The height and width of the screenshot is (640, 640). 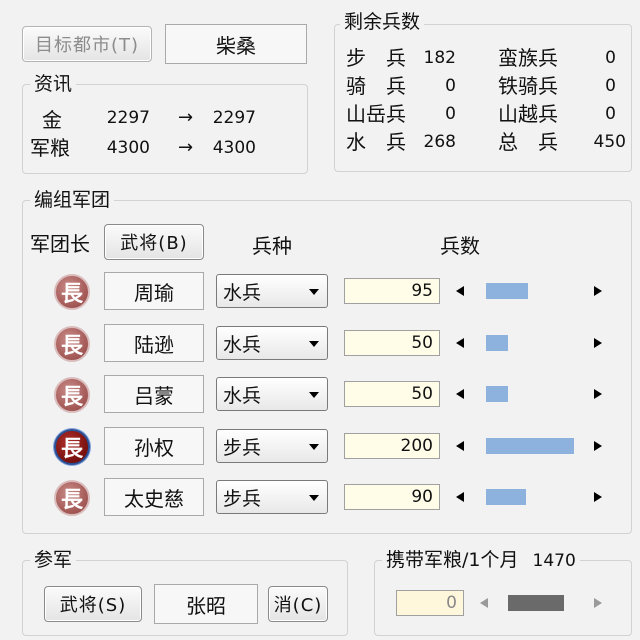 What do you see at coordinates (392, 446) in the screenshot?
I see `row-troop-count-input: 200` at bounding box center [392, 446].